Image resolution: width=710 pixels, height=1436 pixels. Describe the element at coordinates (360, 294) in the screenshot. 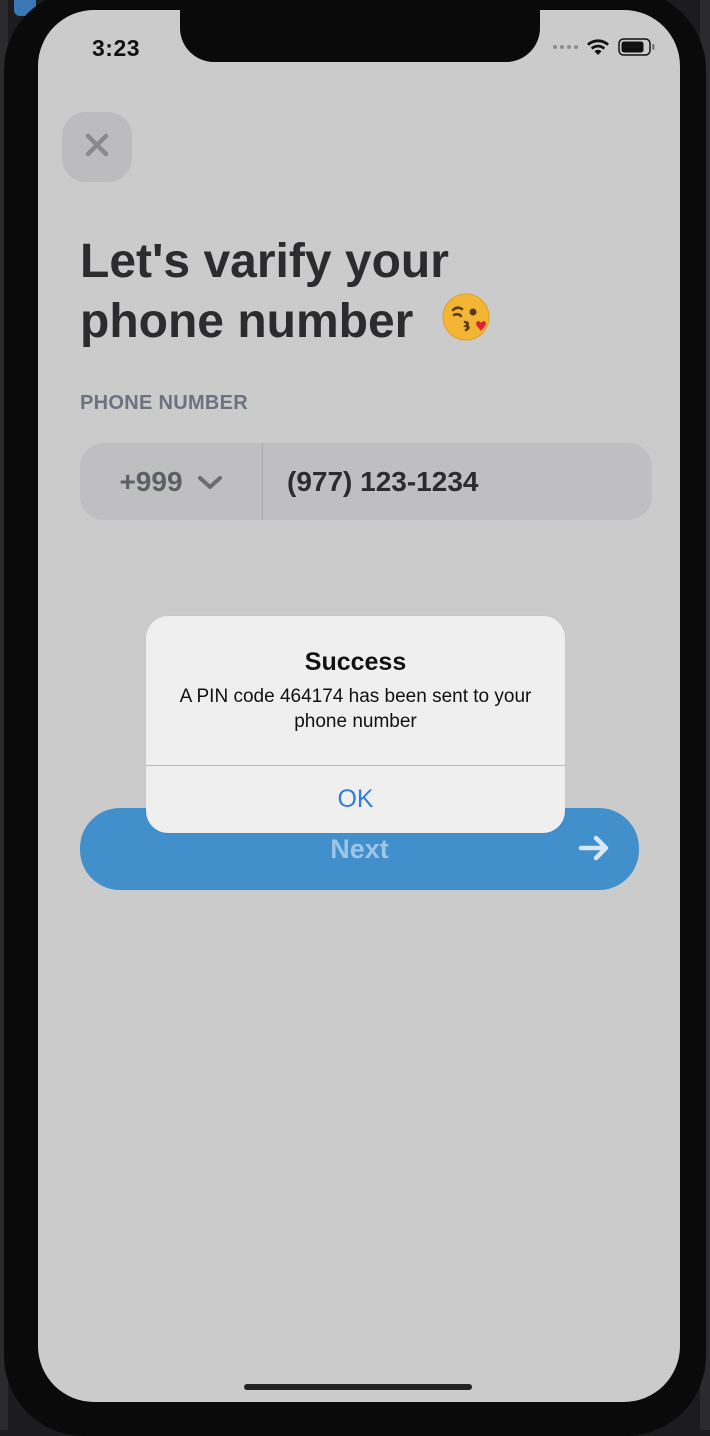

I see `page-title: Let's varify your phone number` at that location.